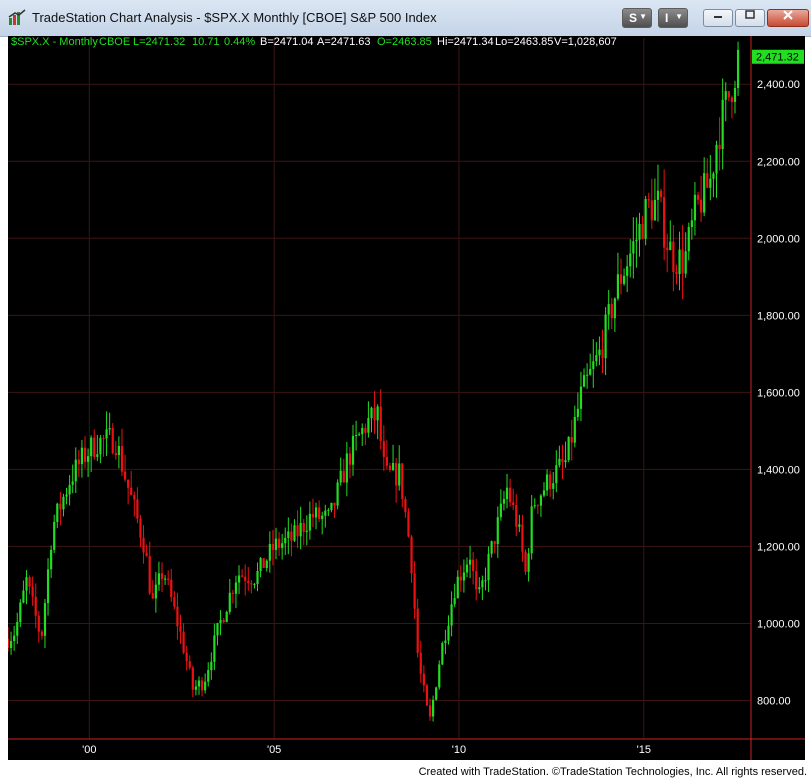 This screenshot has width=811, height=781. Describe the element at coordinates (718, 18) in the screenshot. I see `minimize-button` at that location.